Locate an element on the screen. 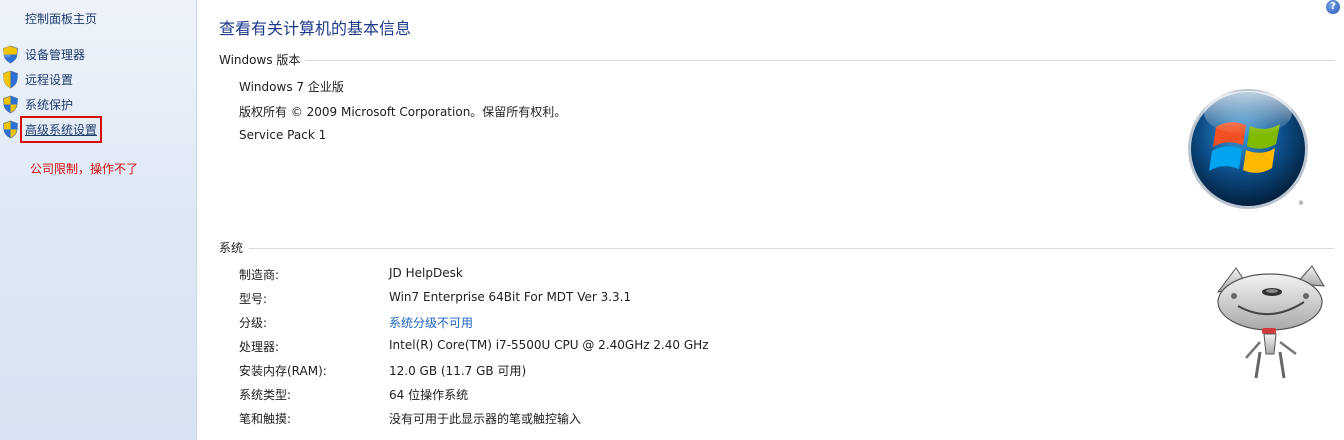  model-value: Win7 Enterprise 64Bit For MDT Ver 3.3.1 is located at coordinates (510, 297).